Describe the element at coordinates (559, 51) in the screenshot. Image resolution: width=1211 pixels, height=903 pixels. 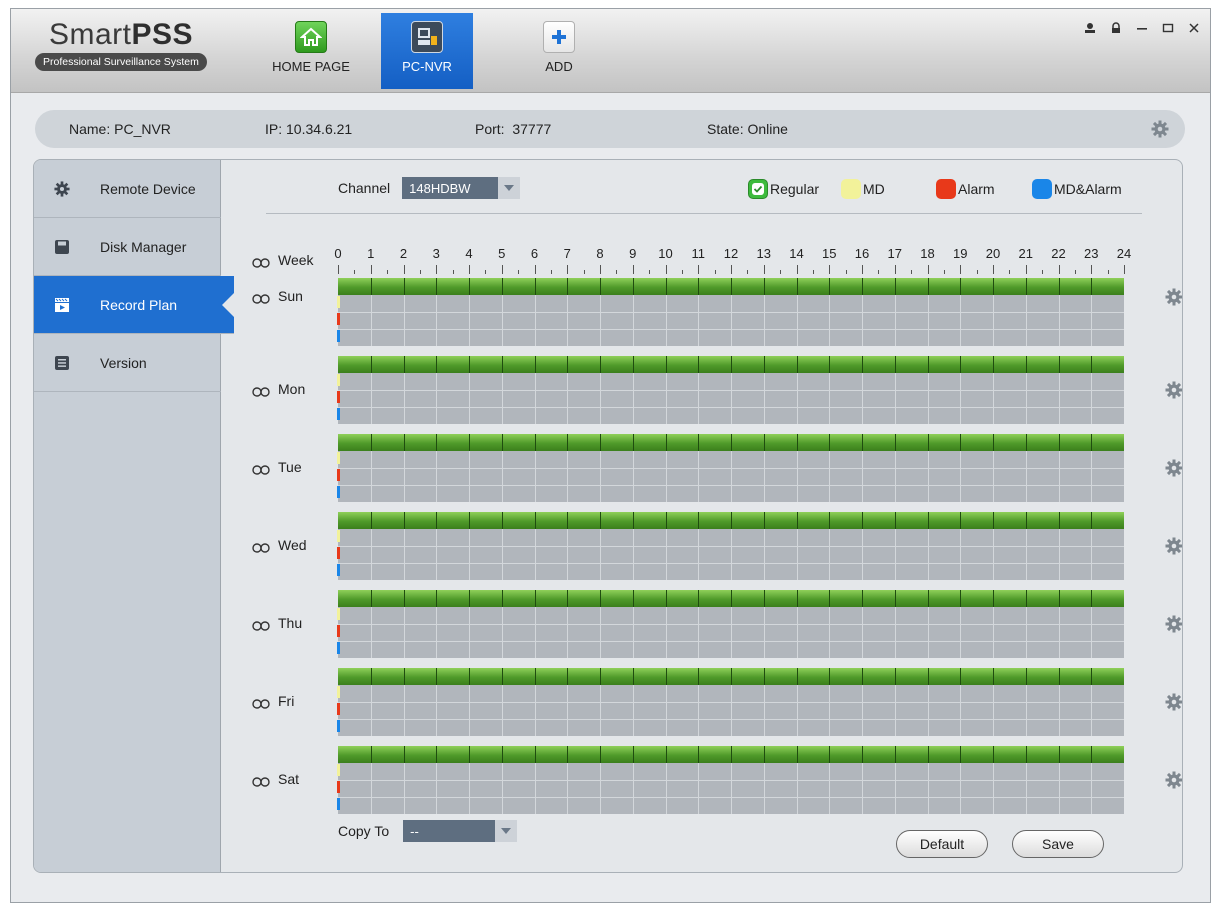
I see `tab-add: ADD` at that location.